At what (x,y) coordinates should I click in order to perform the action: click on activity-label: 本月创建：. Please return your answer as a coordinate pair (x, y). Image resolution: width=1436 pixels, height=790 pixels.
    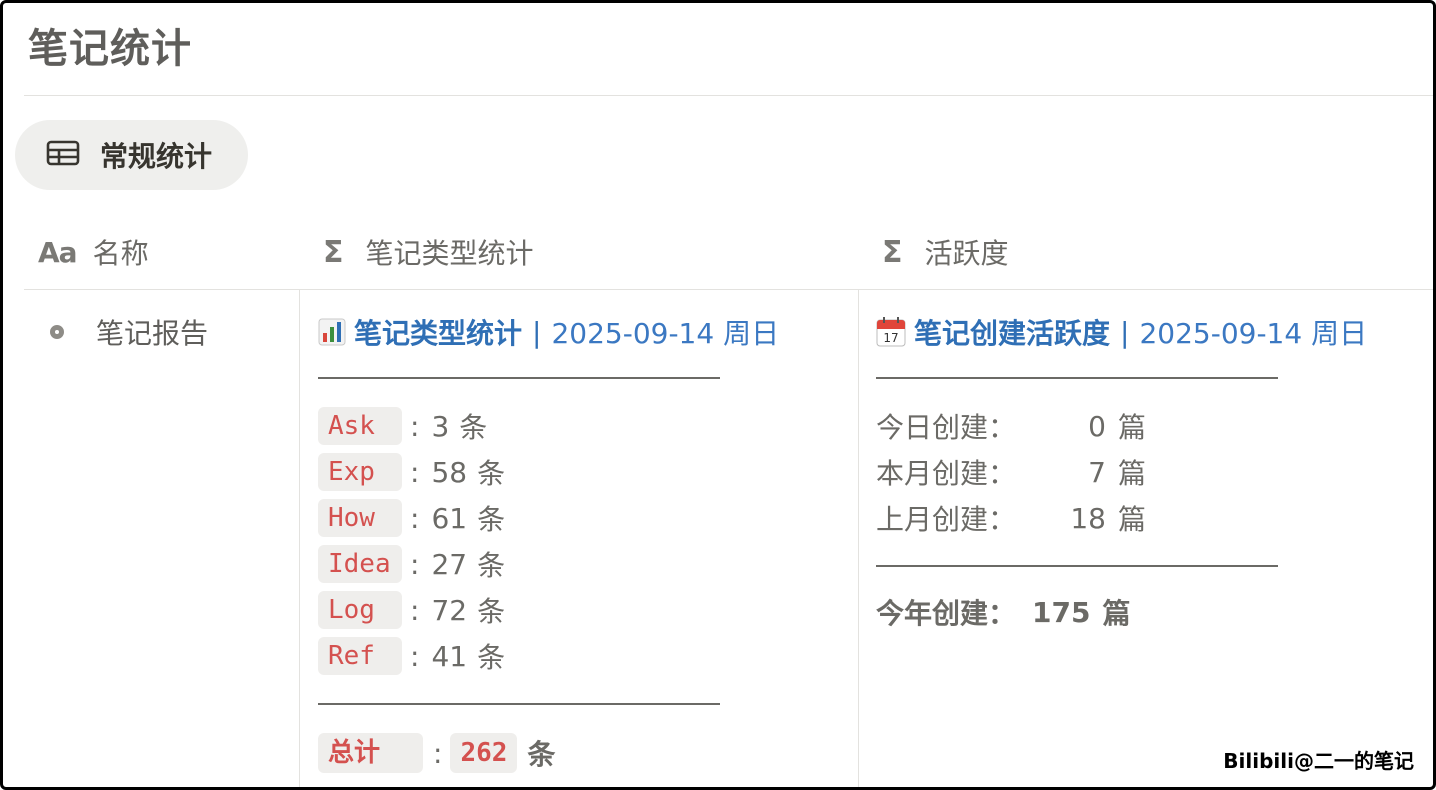
    Looking at the image, I should click on (946, 473).